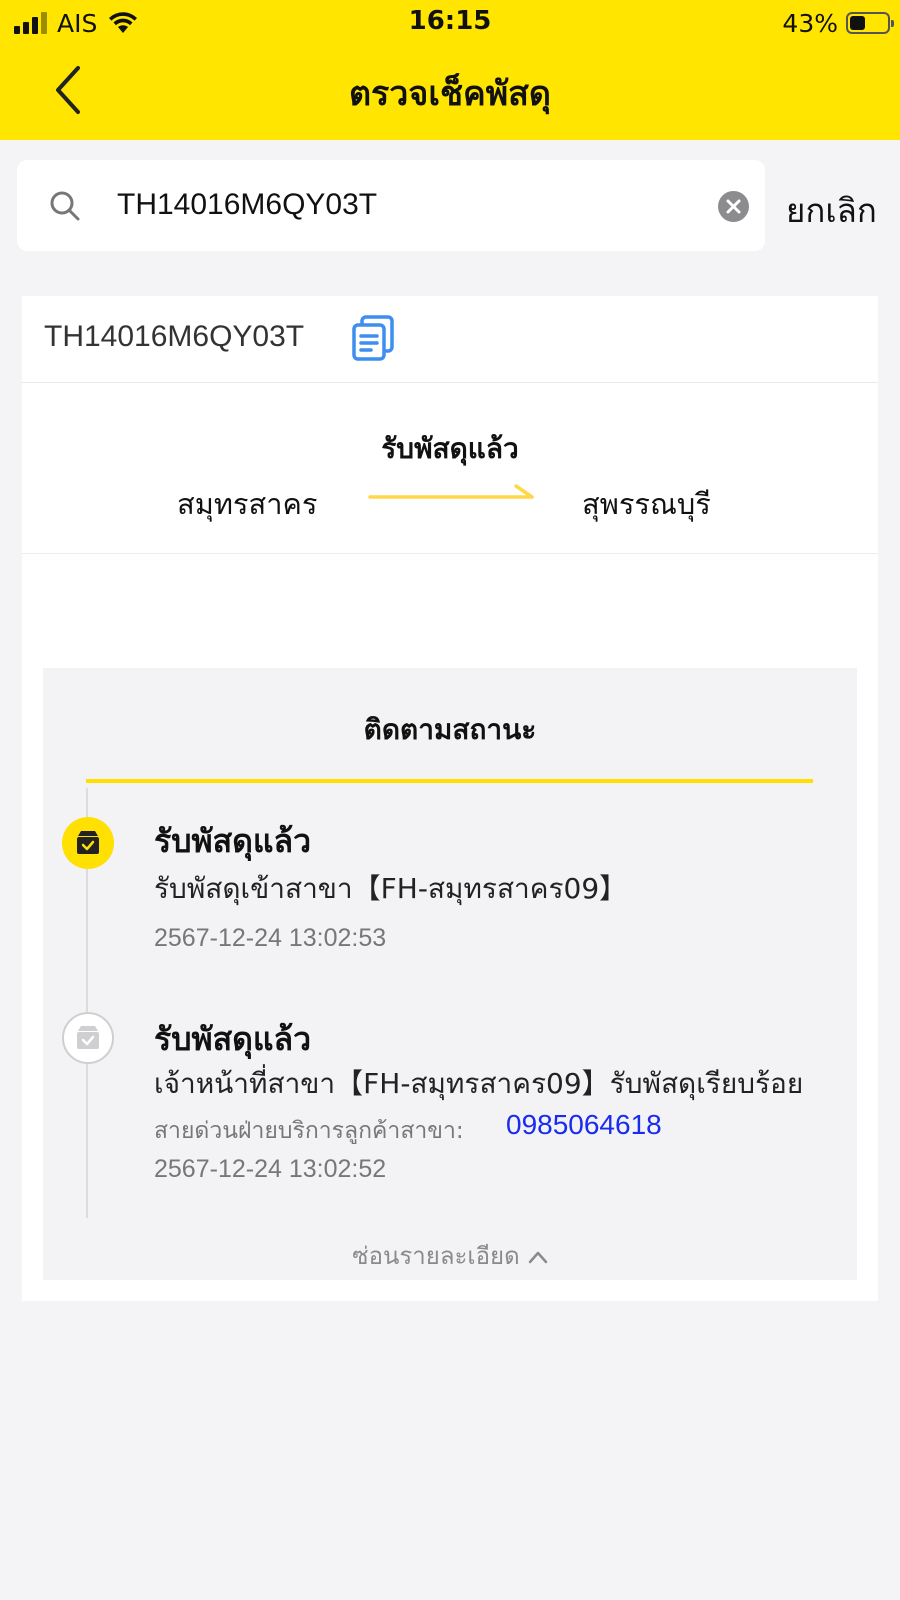 Image resolution: width=900 pixels, height=1600 pixels. Describe the element at coordinates (450, 339) in the screenshot. I see `tracking-number-row: TH14016M6QY03T` at that location.